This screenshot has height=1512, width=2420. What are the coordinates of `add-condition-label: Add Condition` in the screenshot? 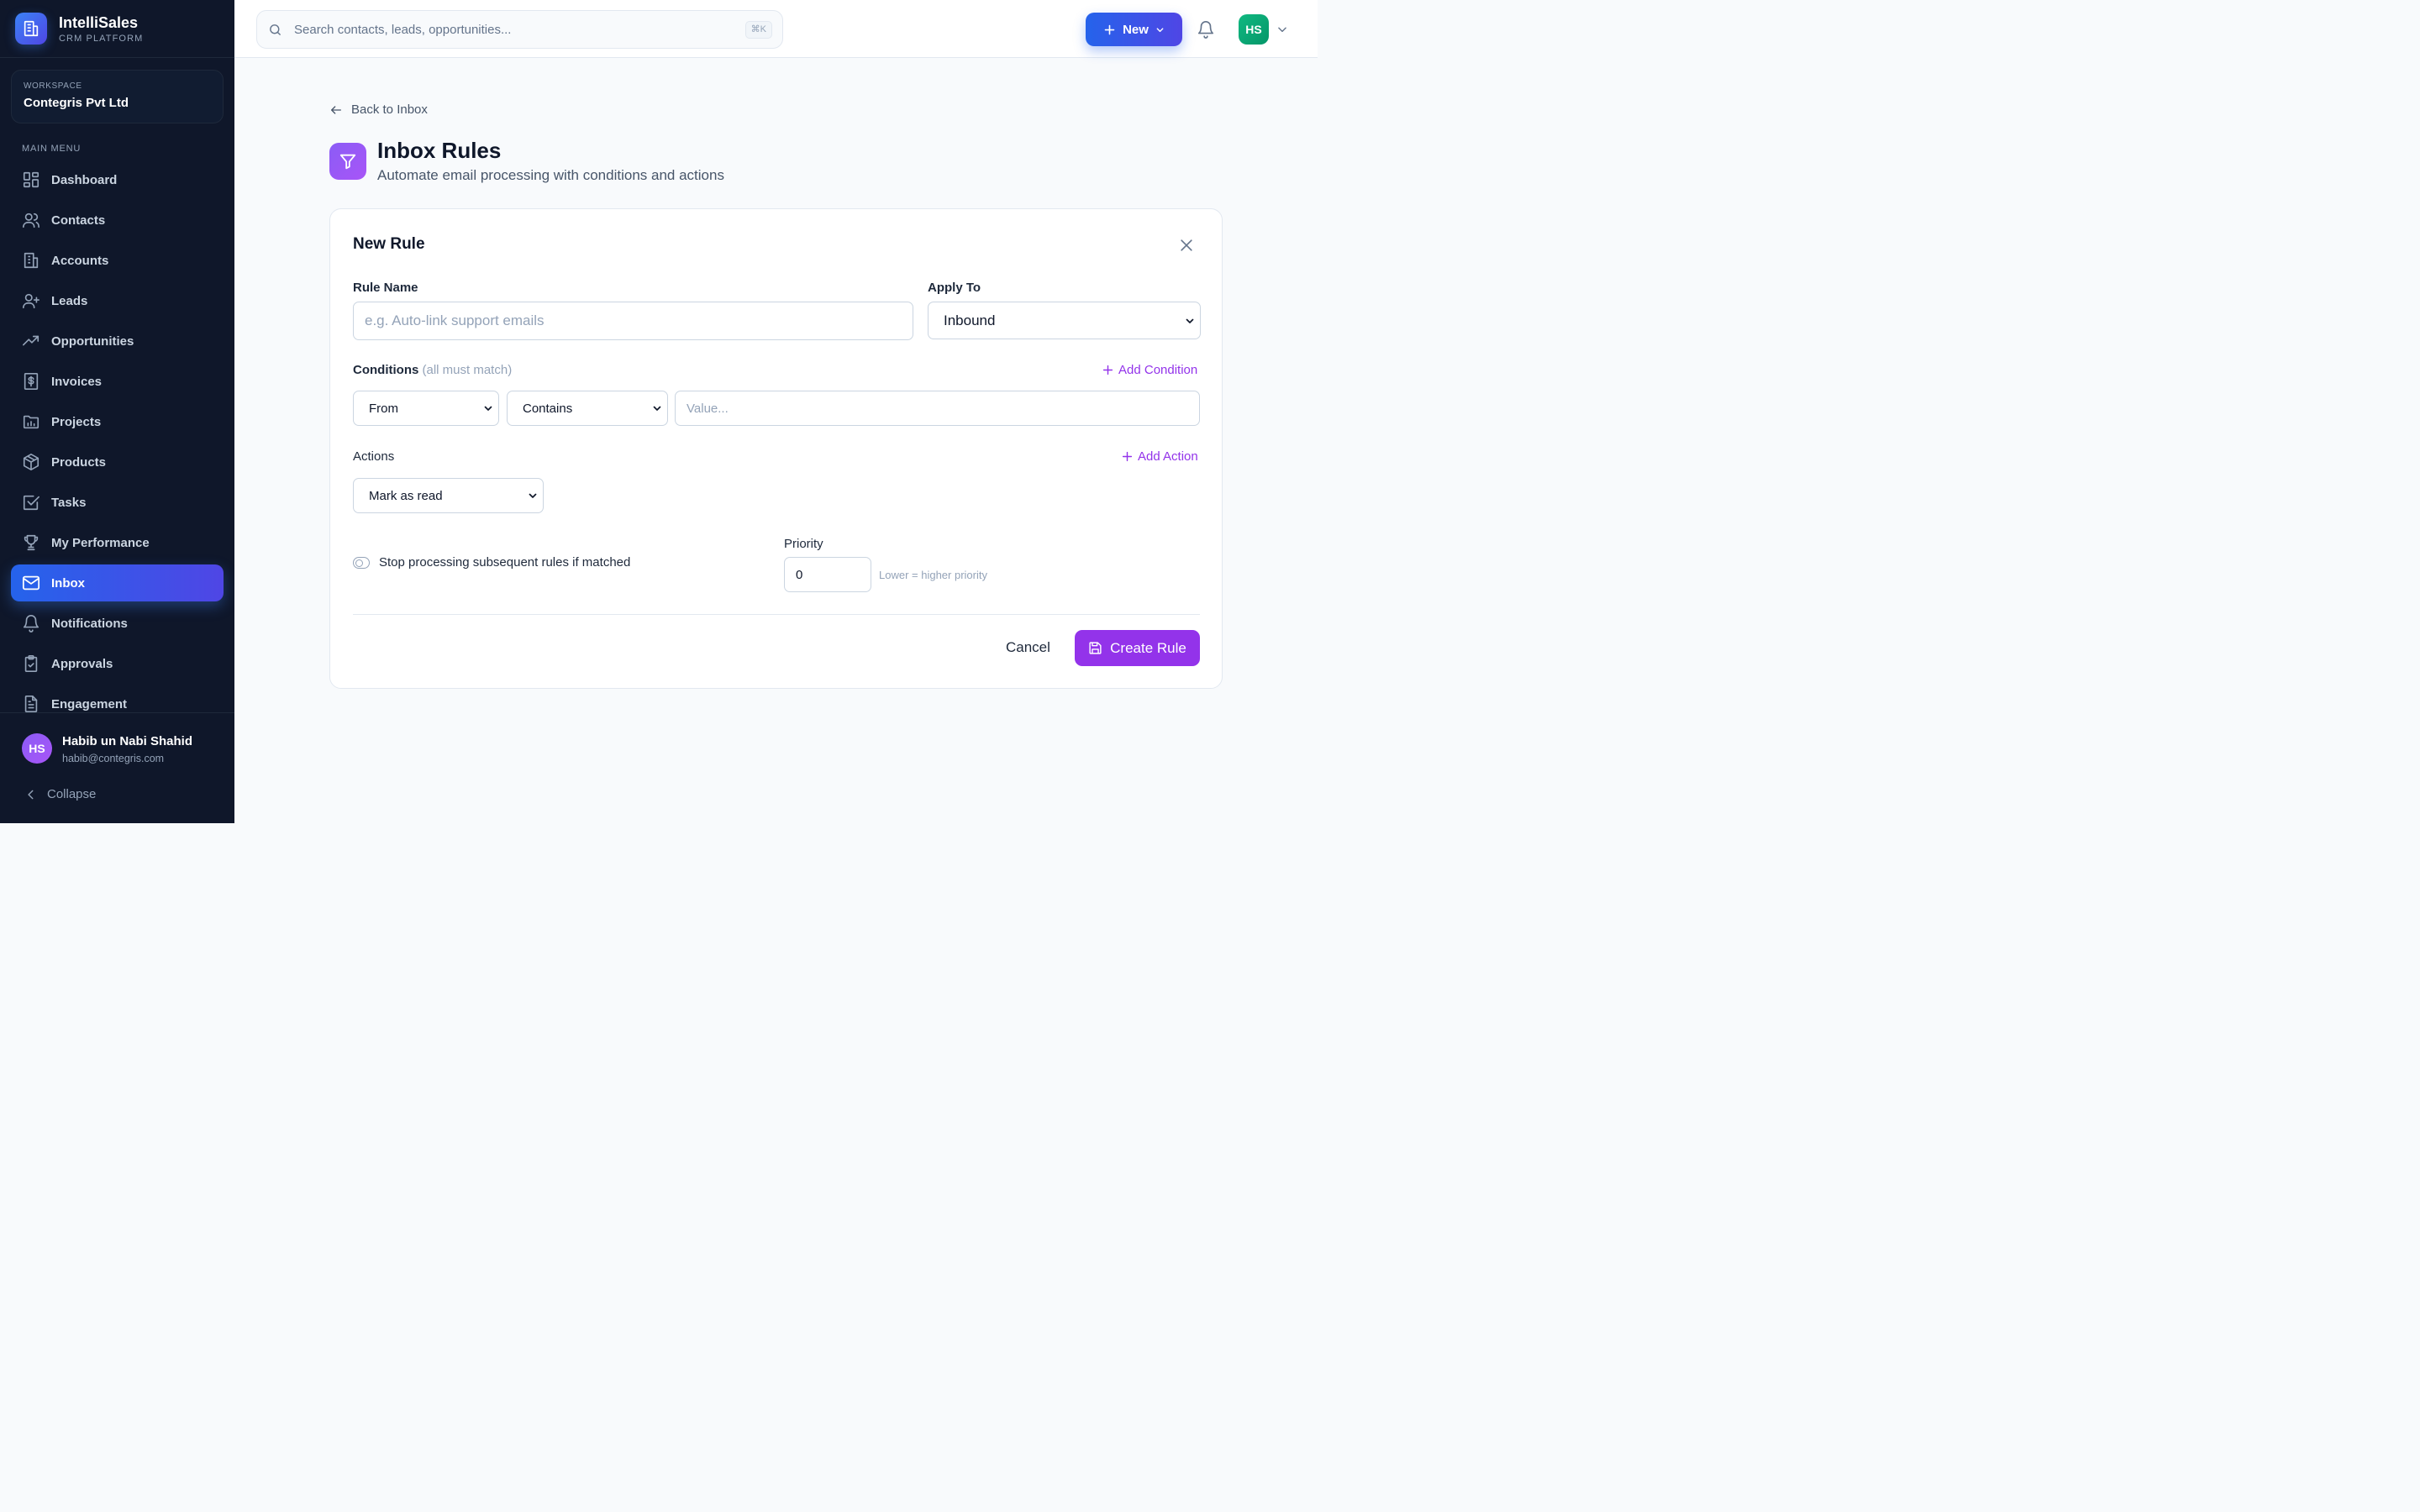 It's located at (1158, 370).